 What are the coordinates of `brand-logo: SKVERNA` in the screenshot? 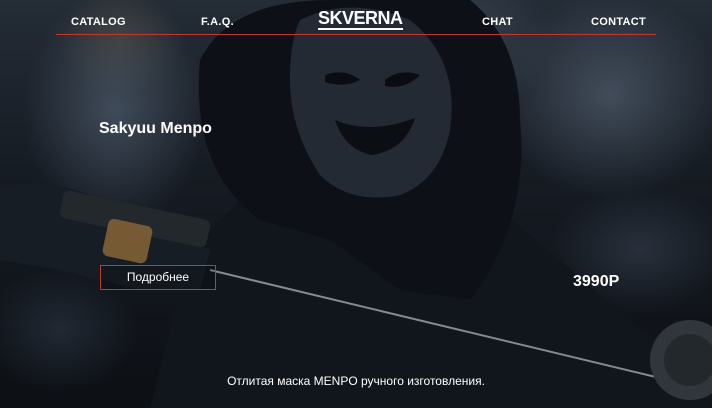 It's located at (360, 19).